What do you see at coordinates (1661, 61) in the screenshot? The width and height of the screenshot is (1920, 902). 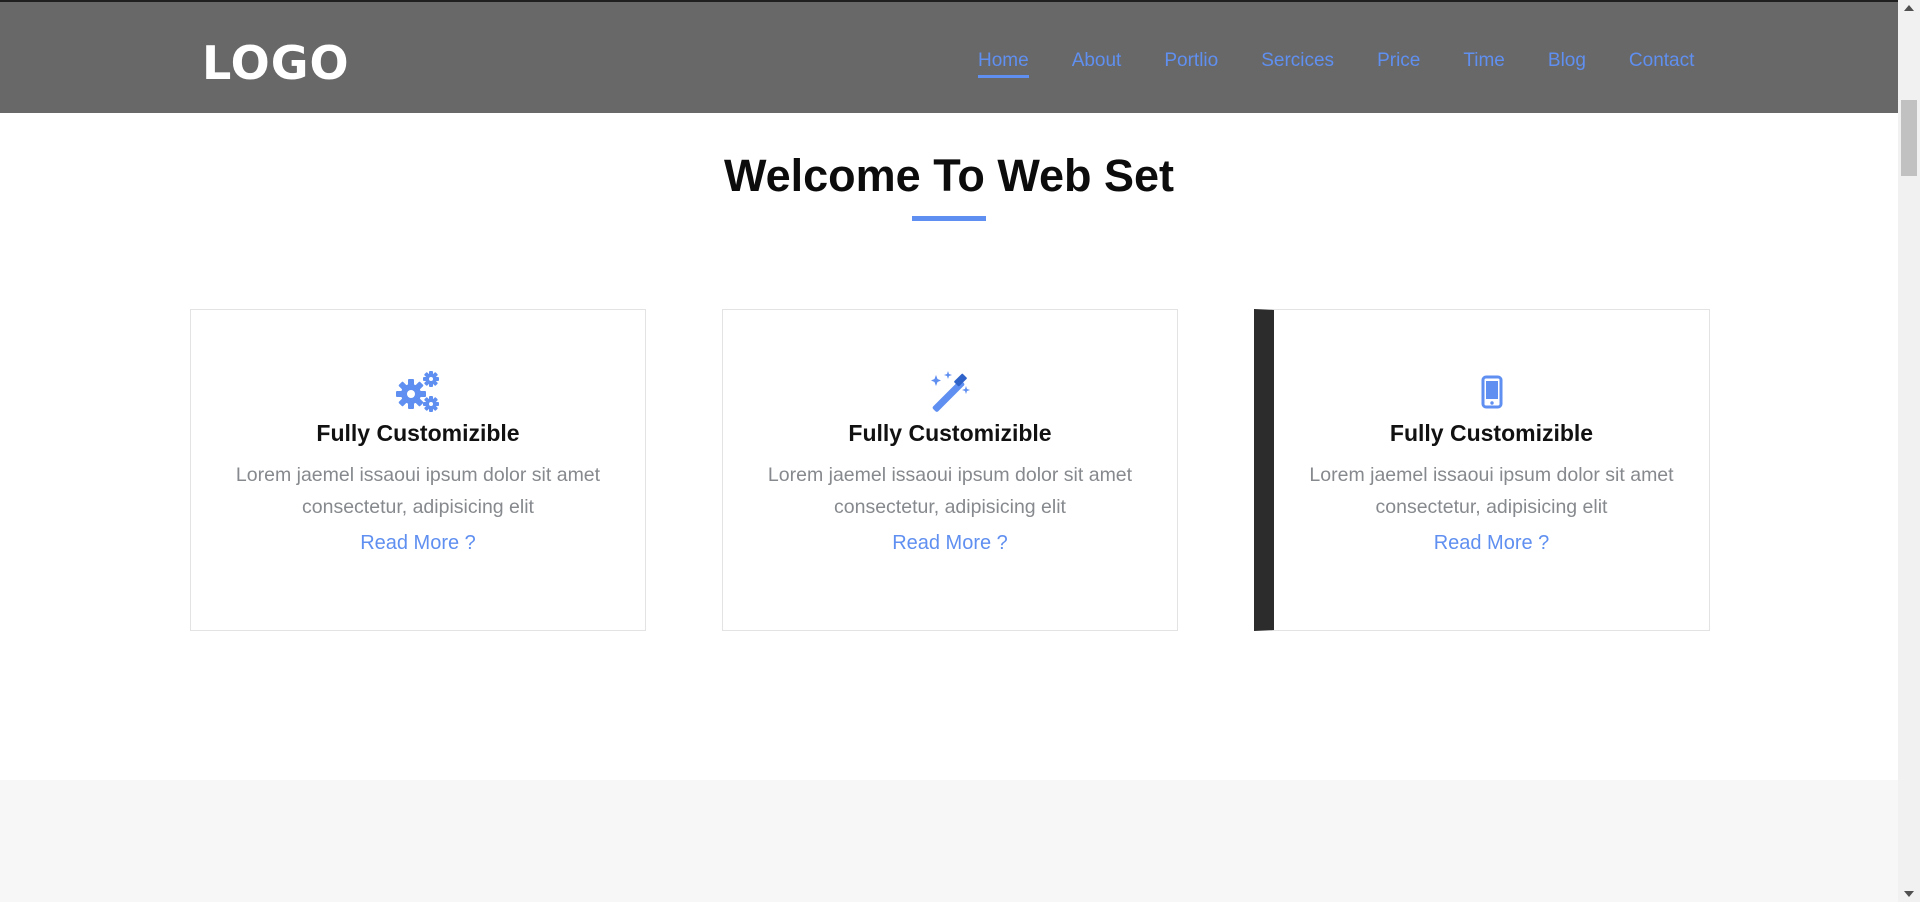 I see `nav-contact: Contact` at bounding box center [1661, 61].